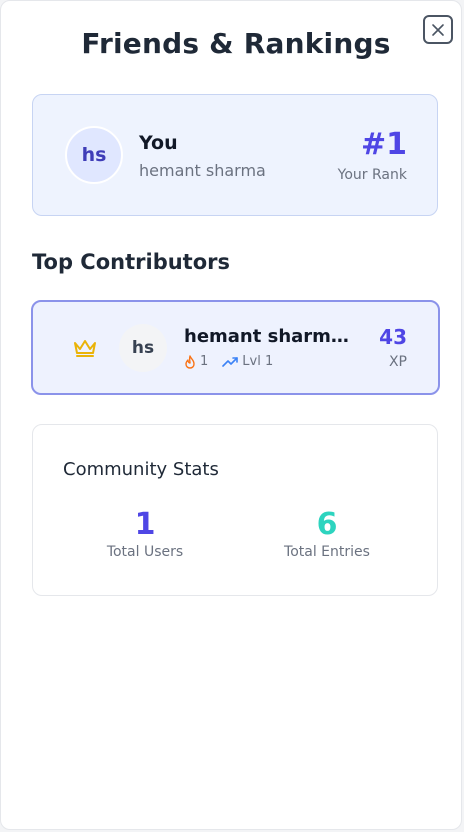 The image size is (464, 832). Describe the element at coordinates (204, 361) in the screenshot. I see `streak-count: 1` at that location.